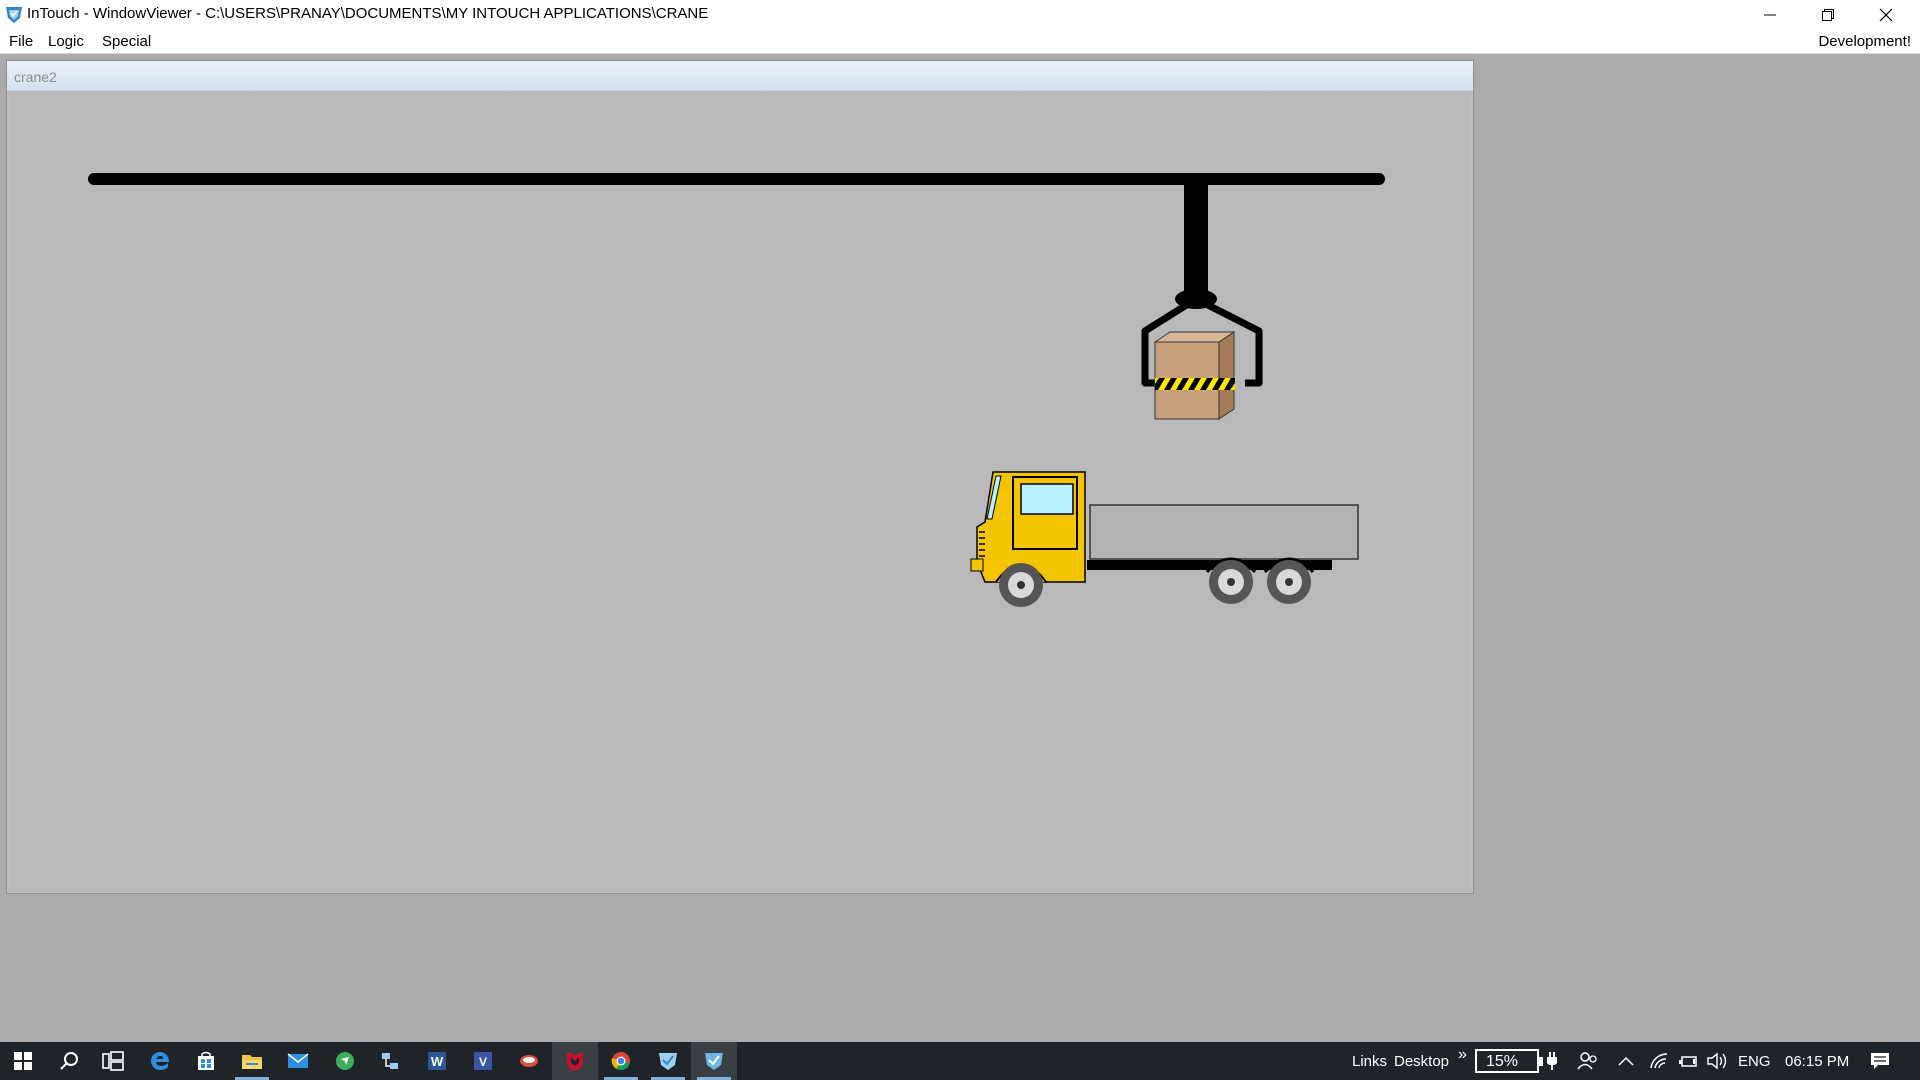  I want to click on intouch-app-icon, so click(14, 15).